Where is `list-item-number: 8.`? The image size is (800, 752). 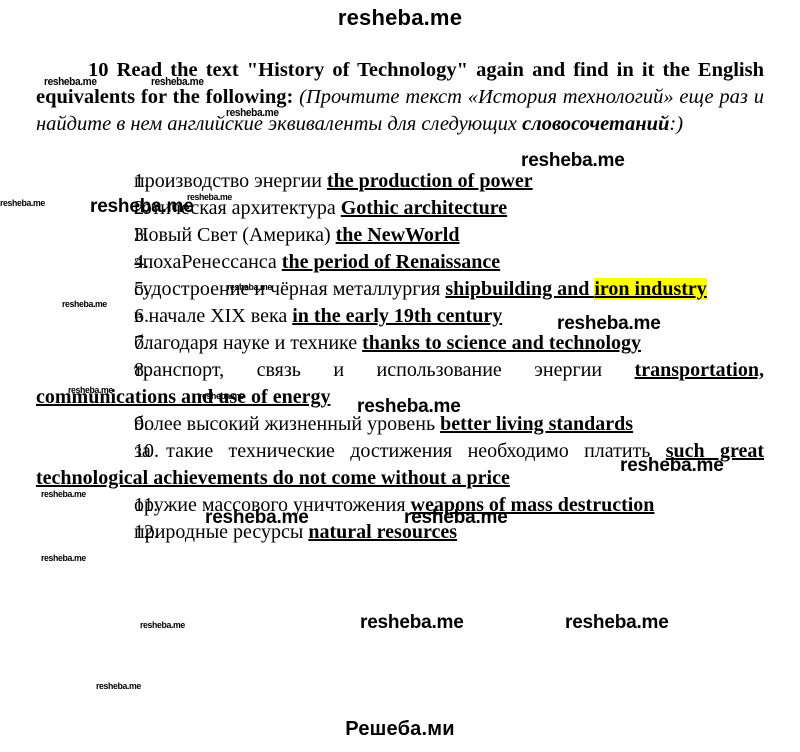 list-item-number: 8. is located at coordinates (141, 370).